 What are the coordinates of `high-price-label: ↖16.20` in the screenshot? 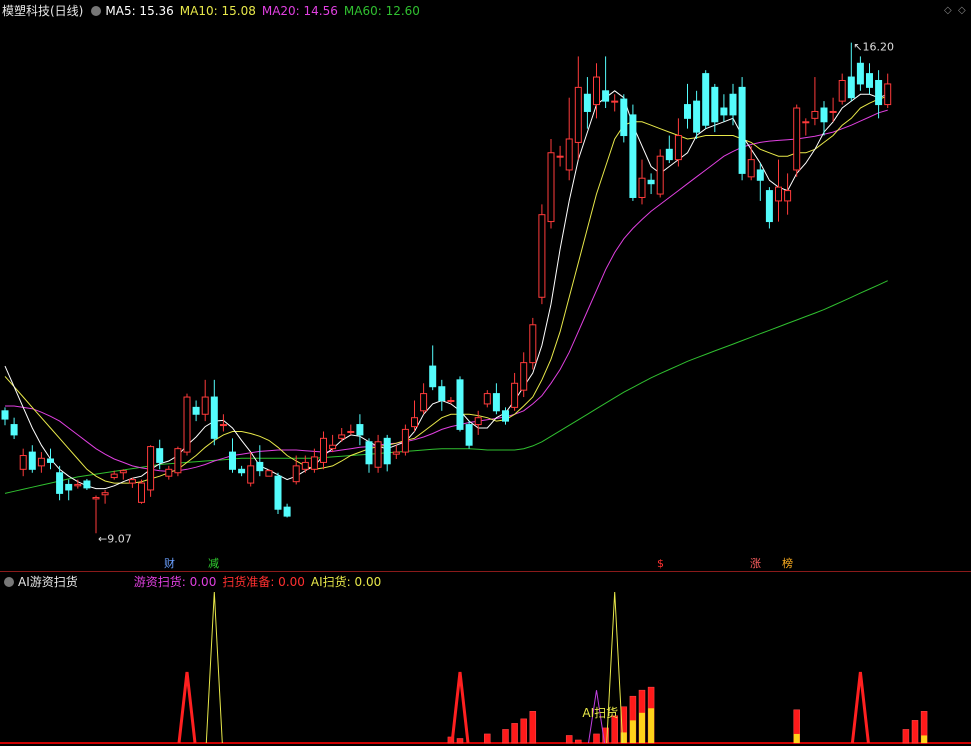 It's located at (873, 47).